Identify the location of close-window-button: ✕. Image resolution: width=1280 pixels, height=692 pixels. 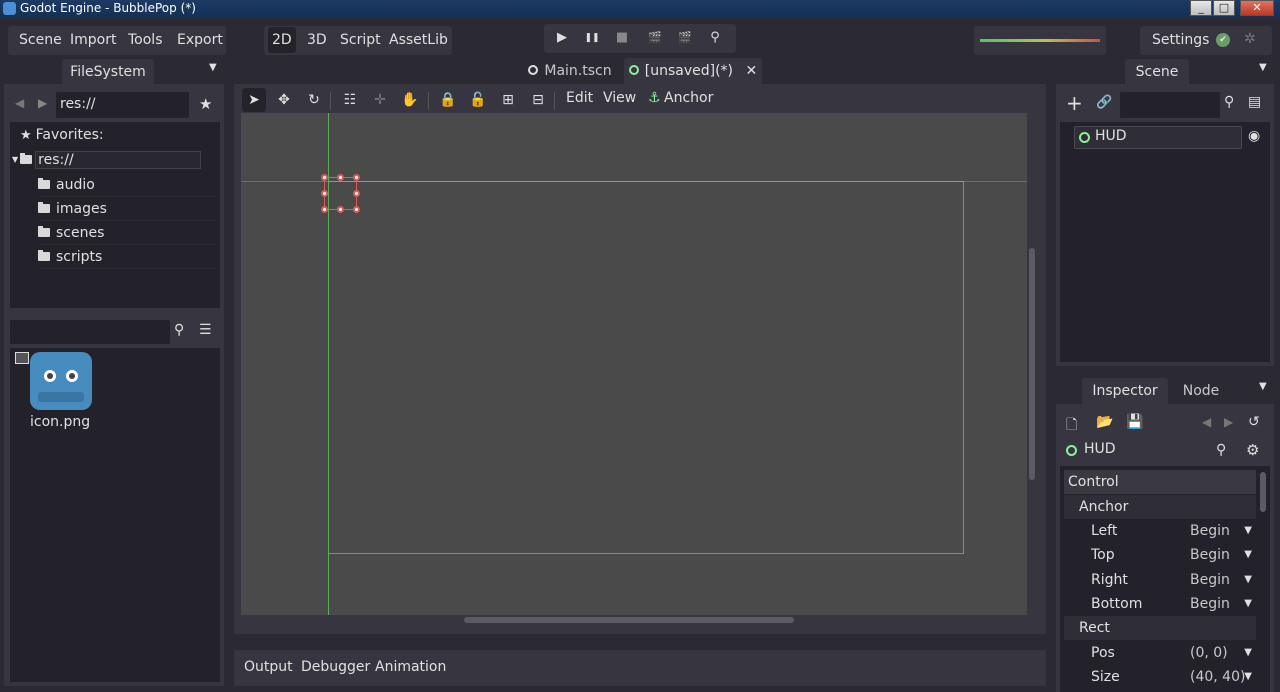
(1257, 8).